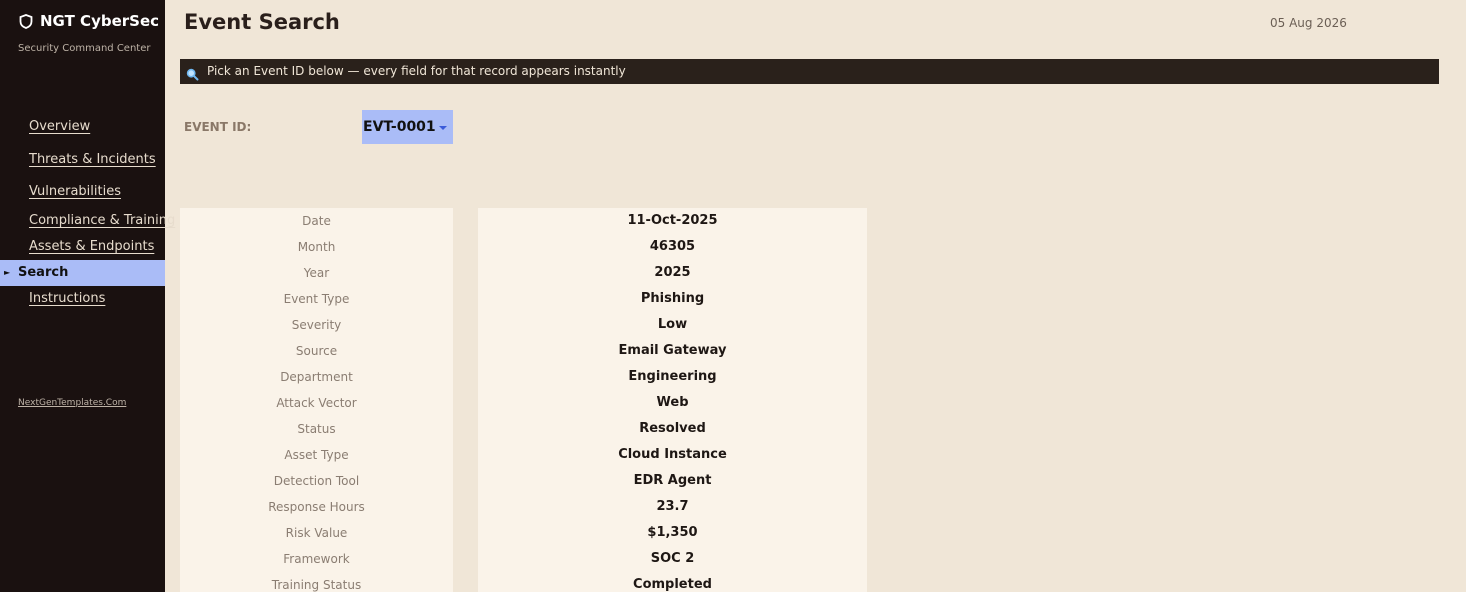  What do you see at coordinates (672, 558) in the screenshot?
I see `record-field-value: SOC 2` at bounding box center [672, 558].